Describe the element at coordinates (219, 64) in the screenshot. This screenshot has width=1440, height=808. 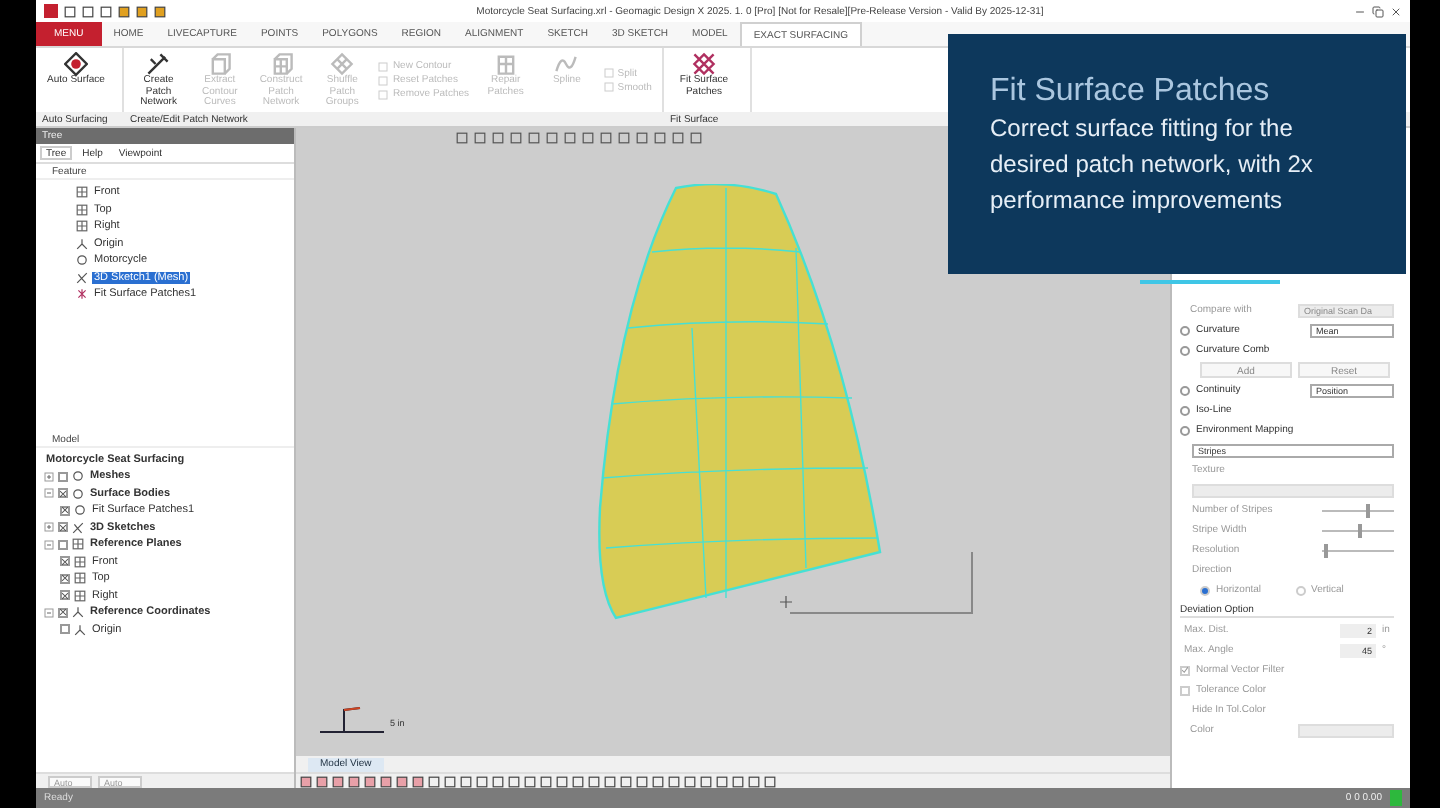
I see `cube-icon` at that location.